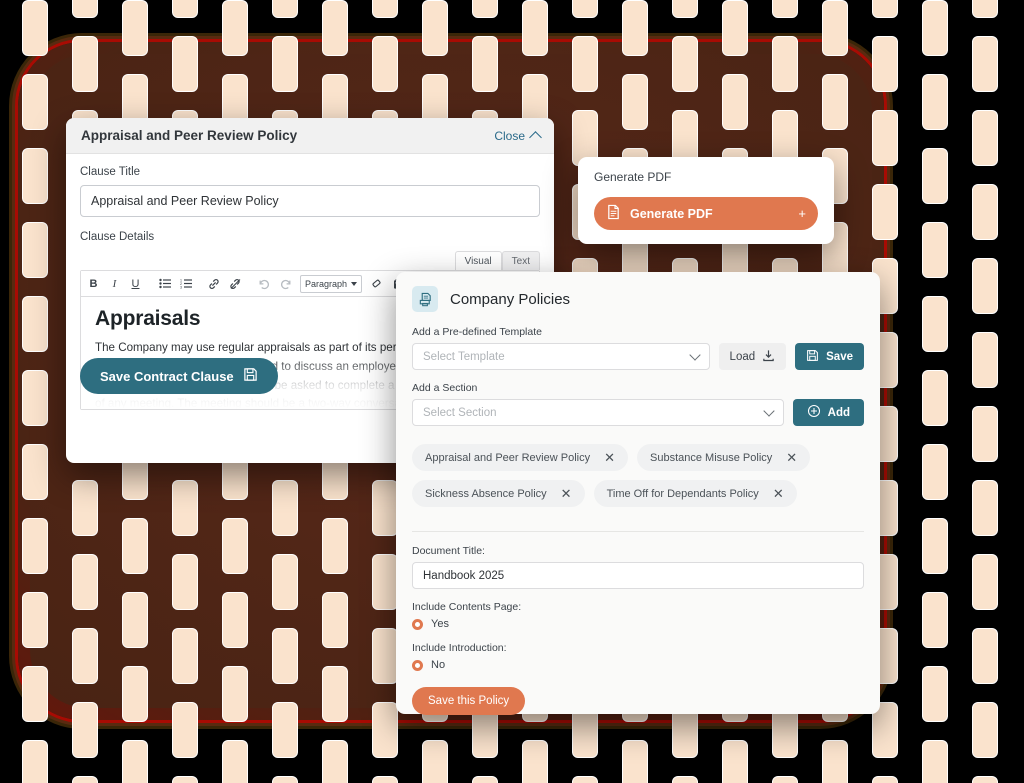 The height and width of the screenshot is (783, 1024). What do you see at coordinates (214, 284) in the screenshot?
I see `link-icon` at bounding box center [214, 284].